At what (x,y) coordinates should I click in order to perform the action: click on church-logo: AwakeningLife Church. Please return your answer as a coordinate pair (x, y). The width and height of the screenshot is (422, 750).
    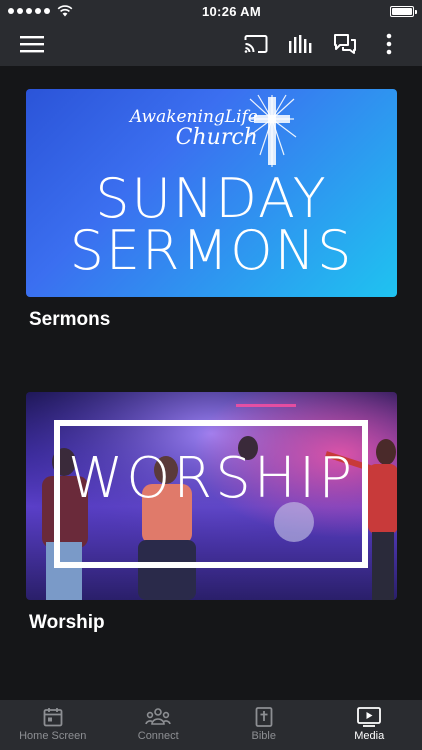
    Looking at the image, I should click on (194, 128).